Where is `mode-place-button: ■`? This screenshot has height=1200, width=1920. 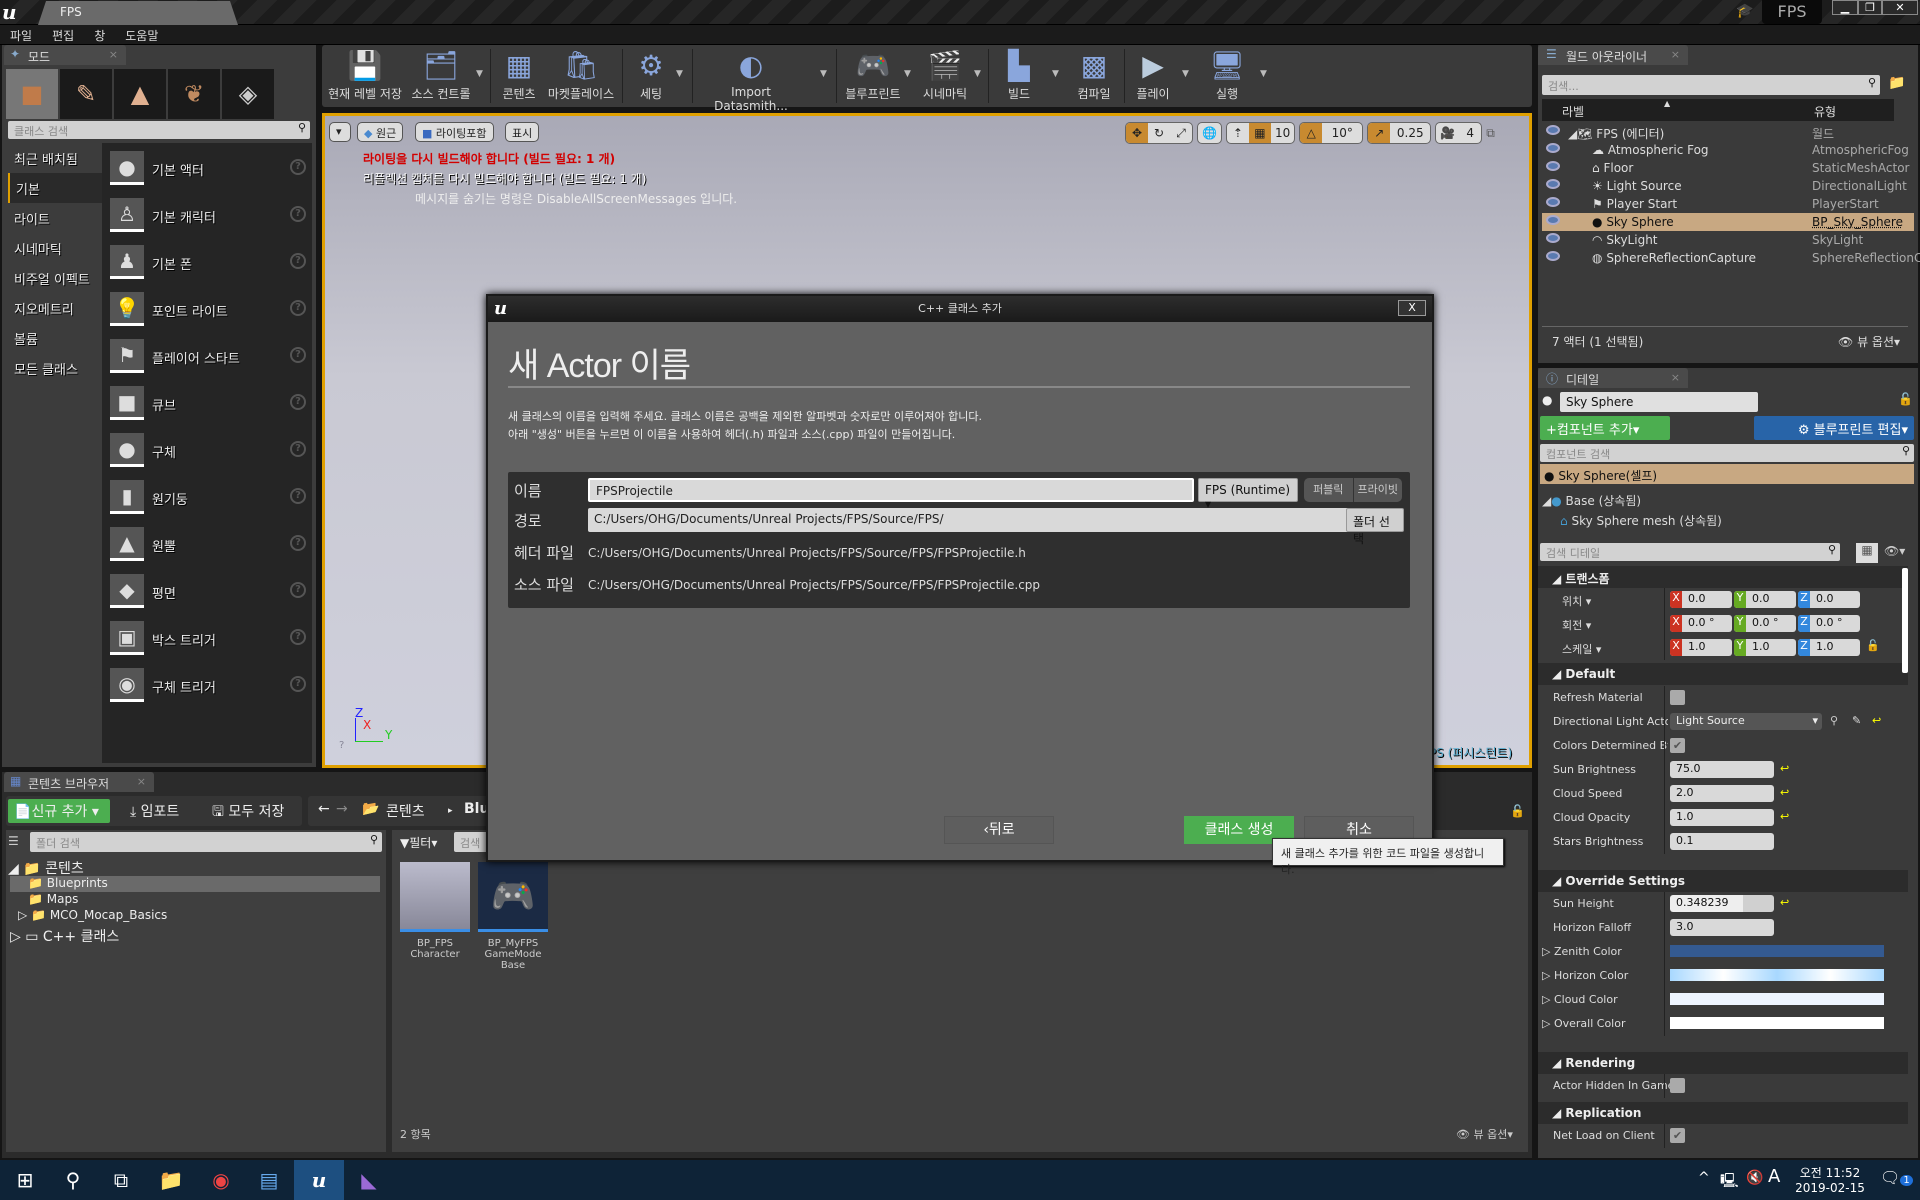
mode-place-button: ■ is located at coordinates (32, 94).